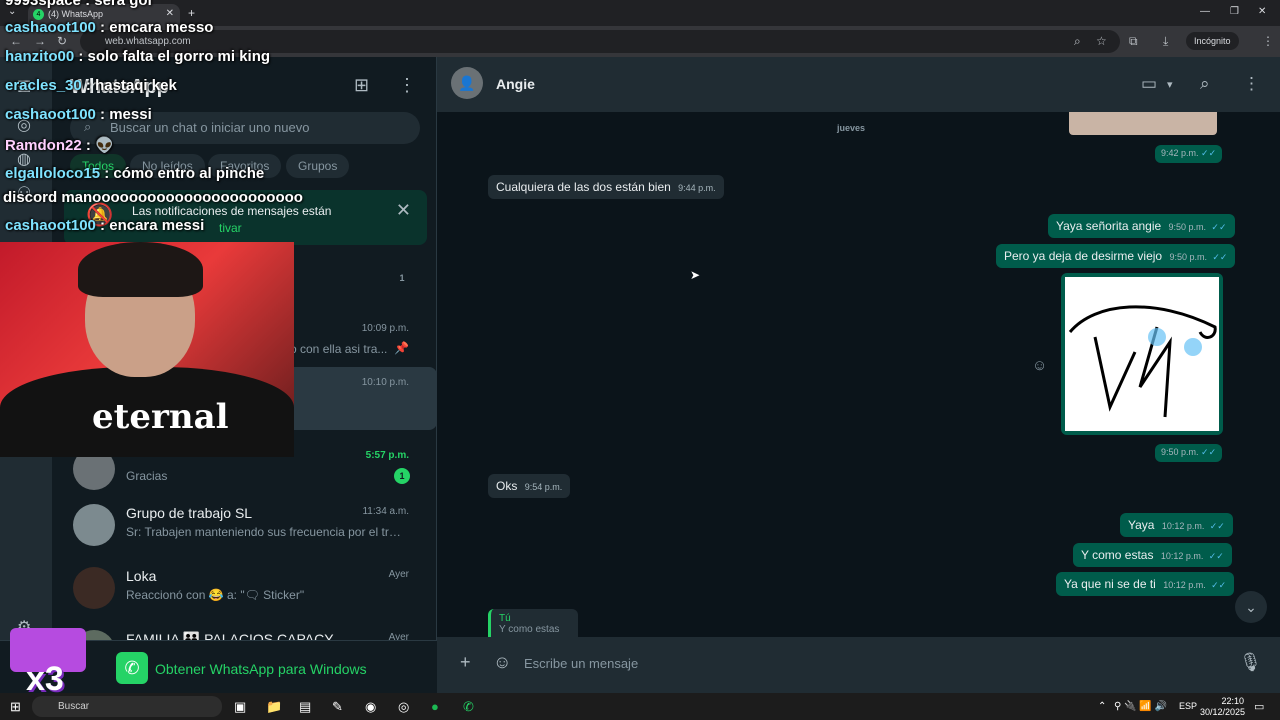 This screenshot has height=720, width=1280. What do you see at coordinates (1205, 11) in the screenshot?
I see `minimize-icon: —` at bounding box center [1205, 11].